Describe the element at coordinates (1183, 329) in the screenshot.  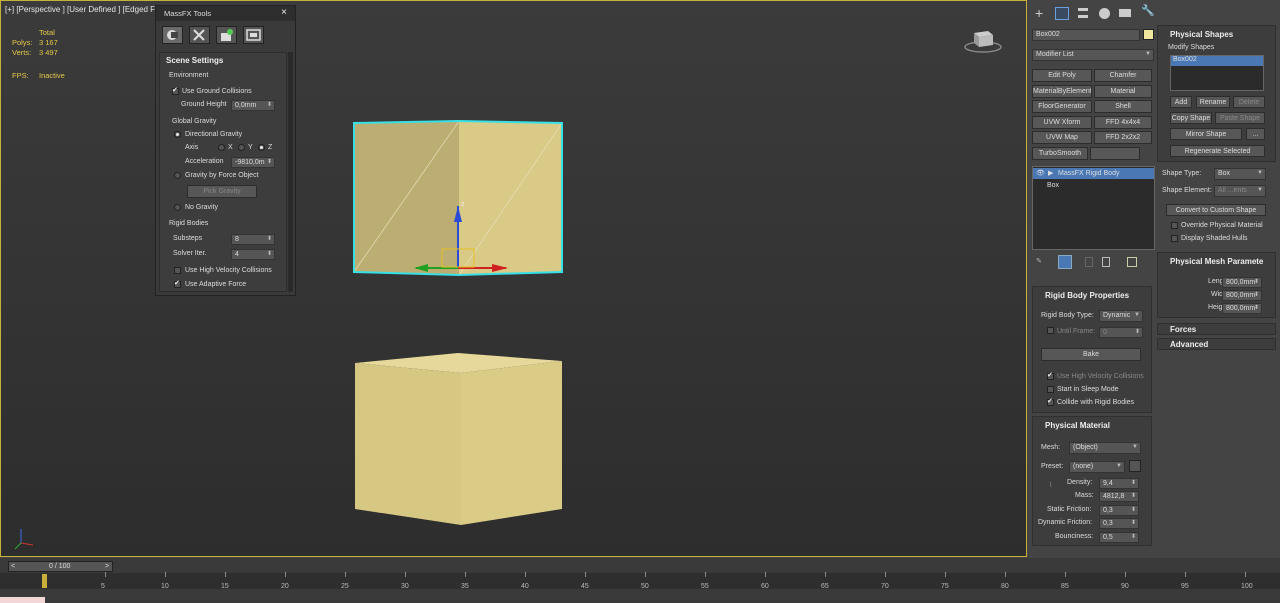
I see `forces-title: Forces` at that location.